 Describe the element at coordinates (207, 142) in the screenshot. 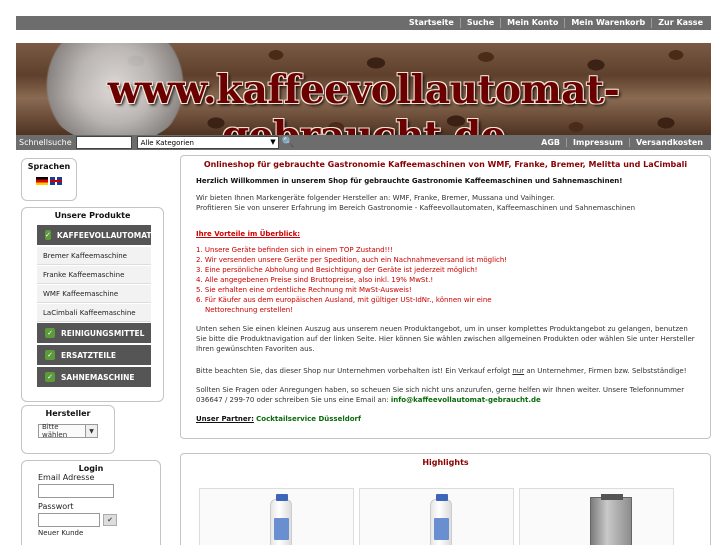

I see `category-select: Alle Kategorien ▼` at that location.